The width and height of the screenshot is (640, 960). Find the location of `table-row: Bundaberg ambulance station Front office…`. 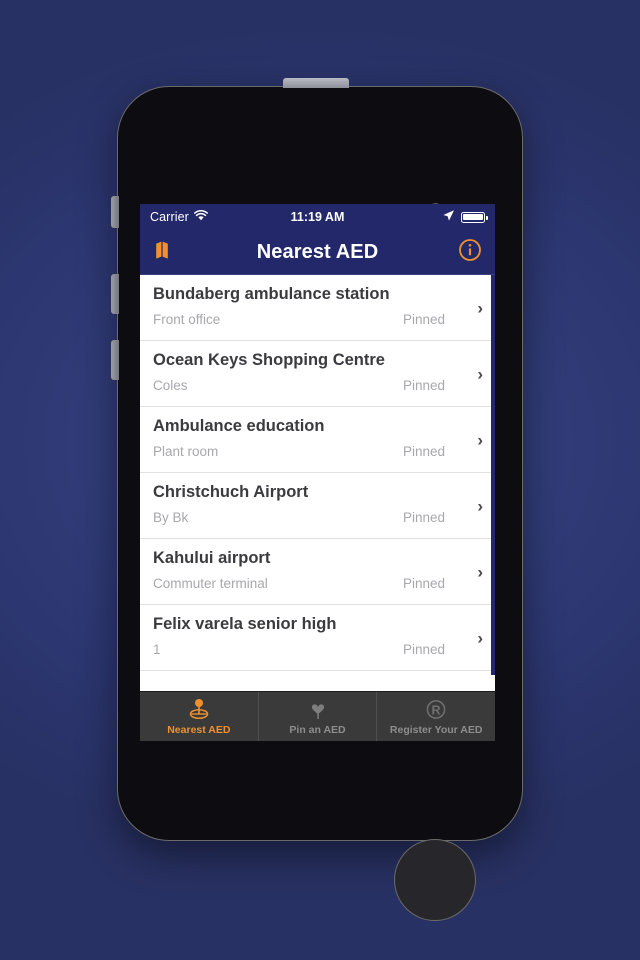

table-row: Bundaberg ambulance station Front office… is located at coordinates (317, 308).